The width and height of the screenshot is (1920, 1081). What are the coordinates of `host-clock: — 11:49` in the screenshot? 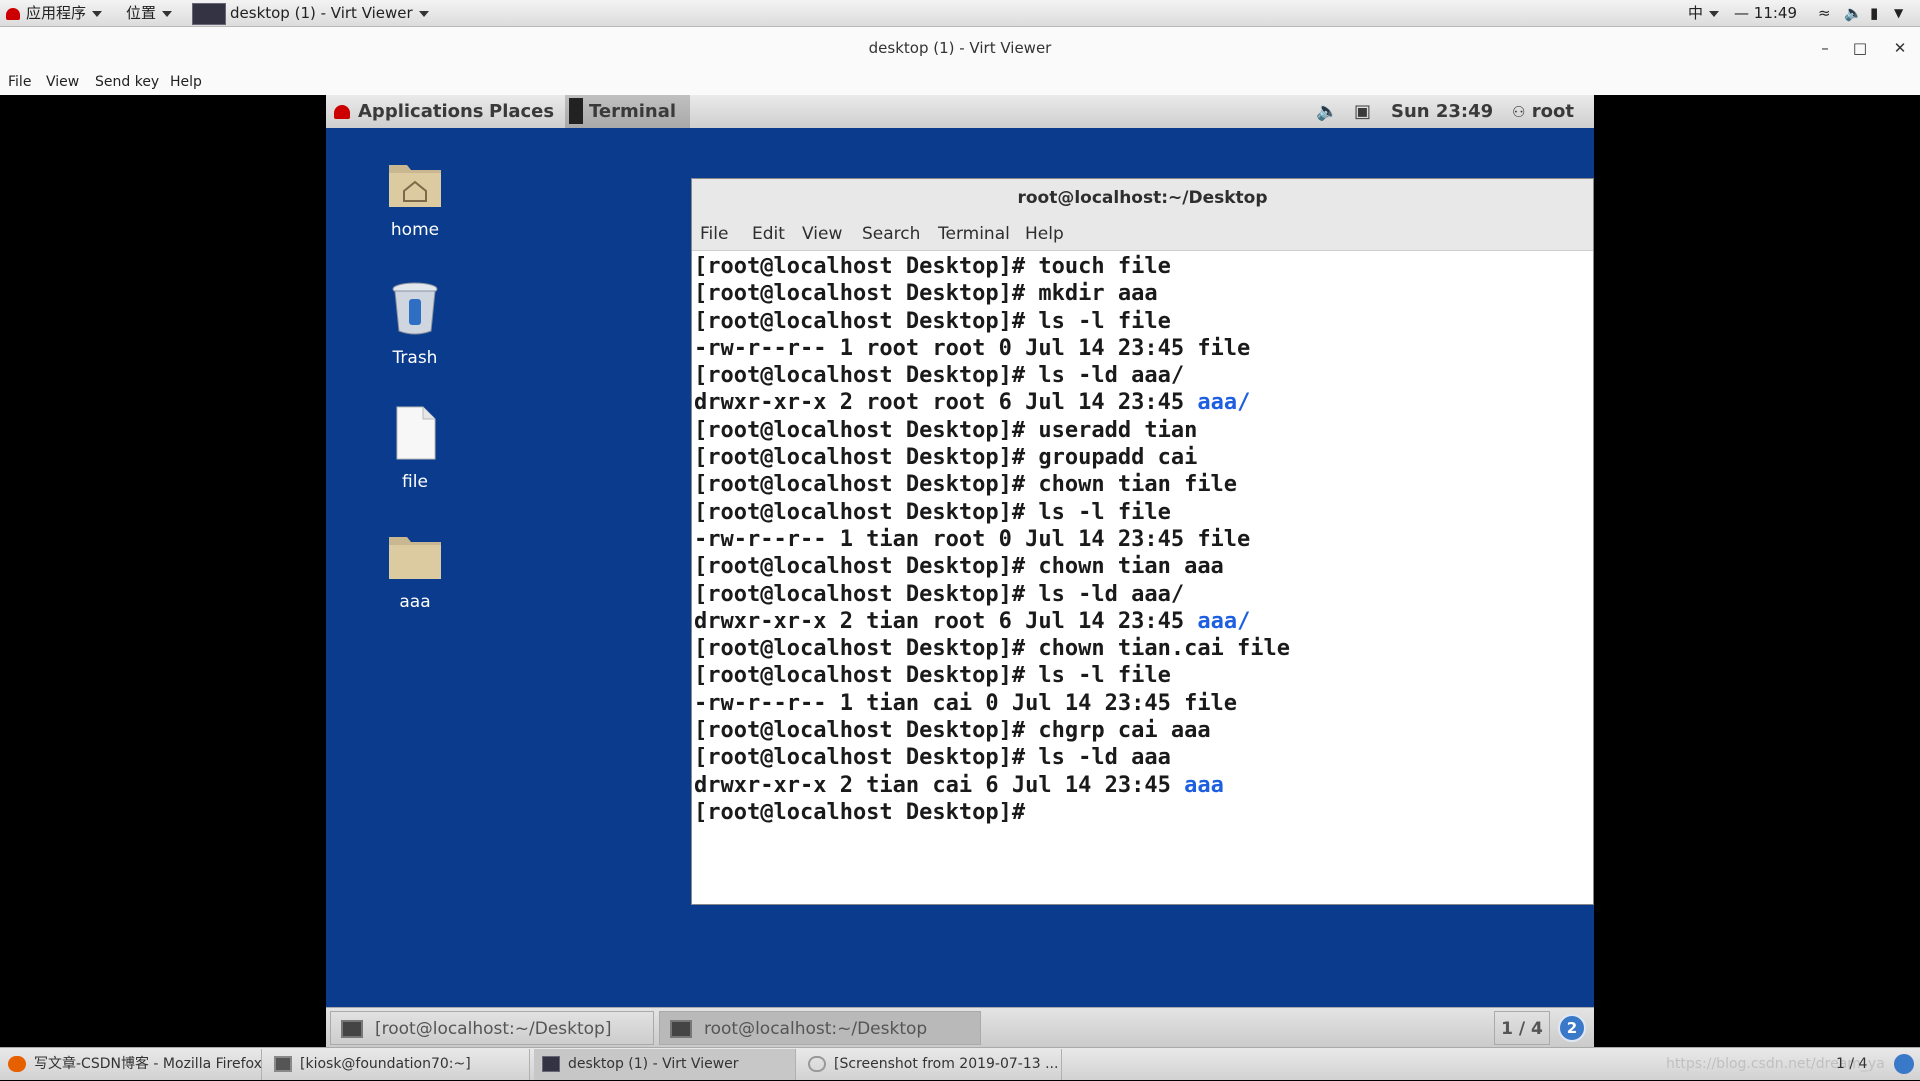 It's located at (1765, 13).